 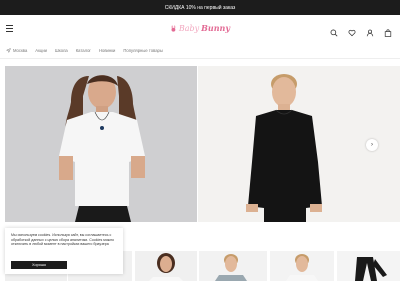 I want to click on nav-item-school: Школа, so click(x=61, y=50).